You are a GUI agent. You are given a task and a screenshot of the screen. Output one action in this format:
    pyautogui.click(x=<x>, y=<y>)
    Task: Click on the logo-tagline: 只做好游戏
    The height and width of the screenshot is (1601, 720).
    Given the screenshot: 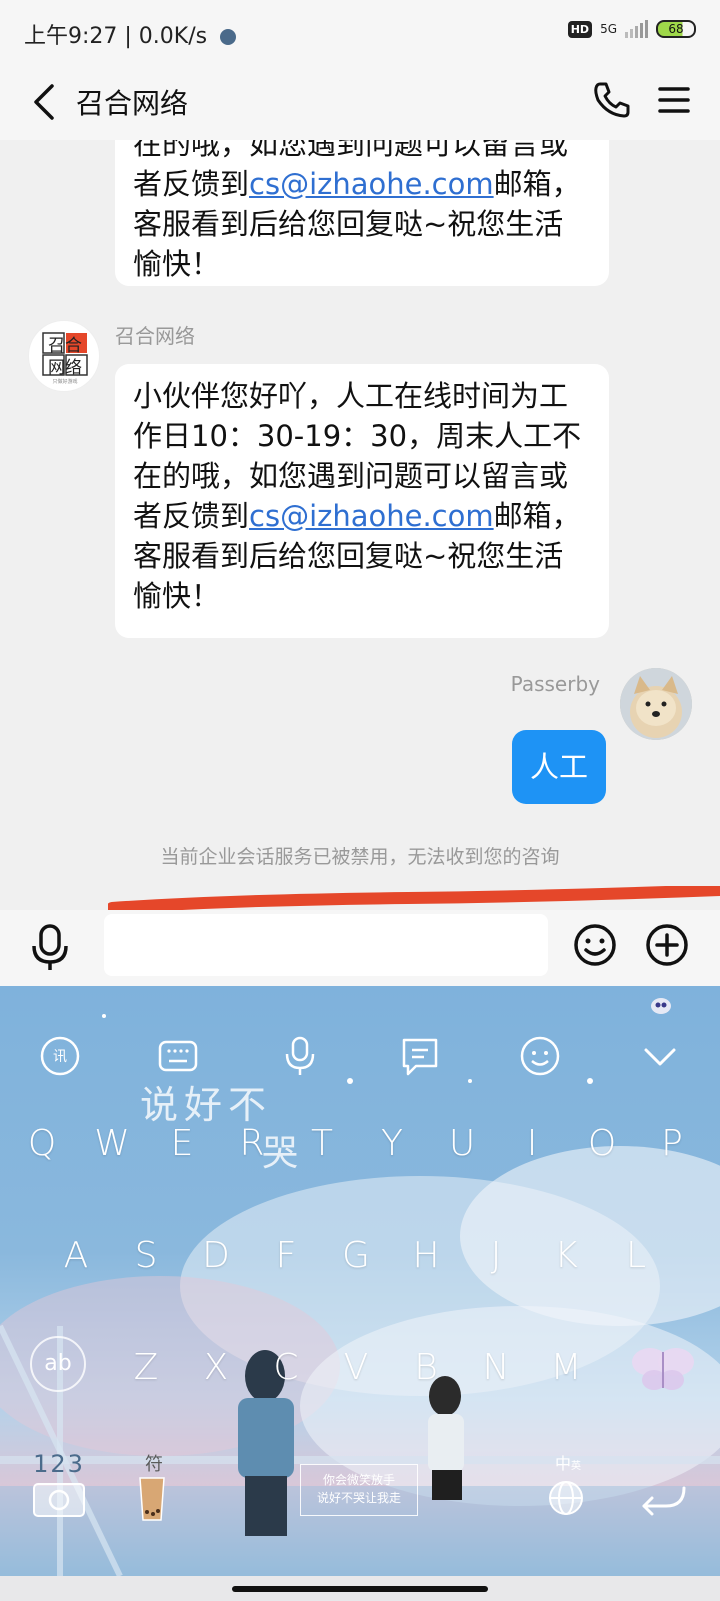 What is the action you would take?
    pyautogui.click(x=64, y=381)
    